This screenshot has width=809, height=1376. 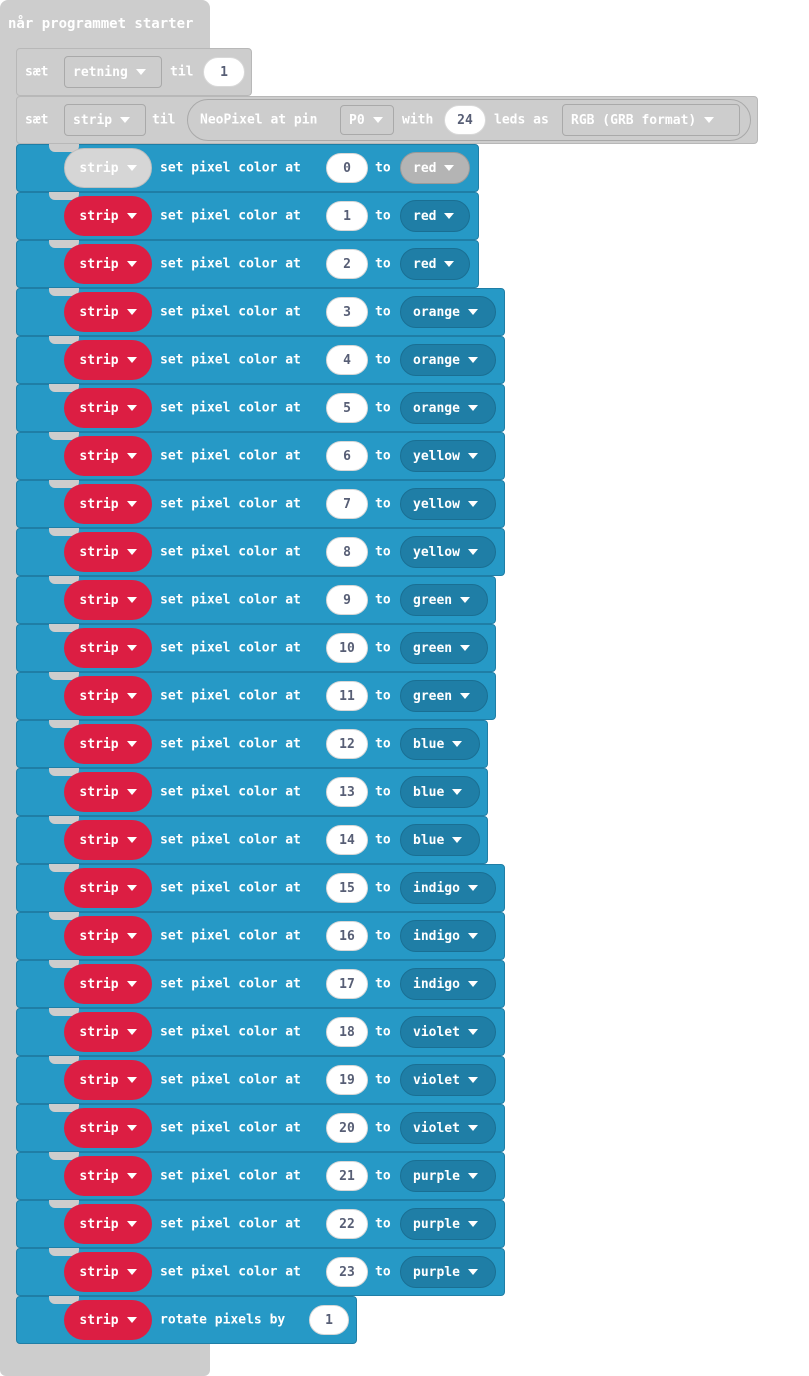 I want to click on pixel-index-input: 15, so click(x=347, y=888).